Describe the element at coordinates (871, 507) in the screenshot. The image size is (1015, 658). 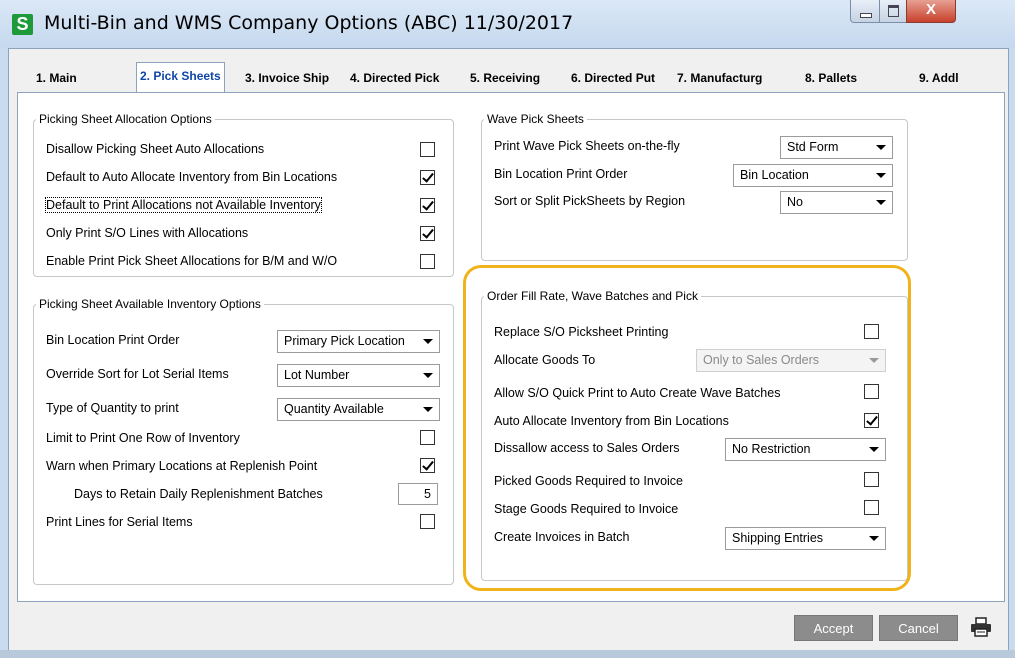
I see `stage-required-checkbox` at that location.